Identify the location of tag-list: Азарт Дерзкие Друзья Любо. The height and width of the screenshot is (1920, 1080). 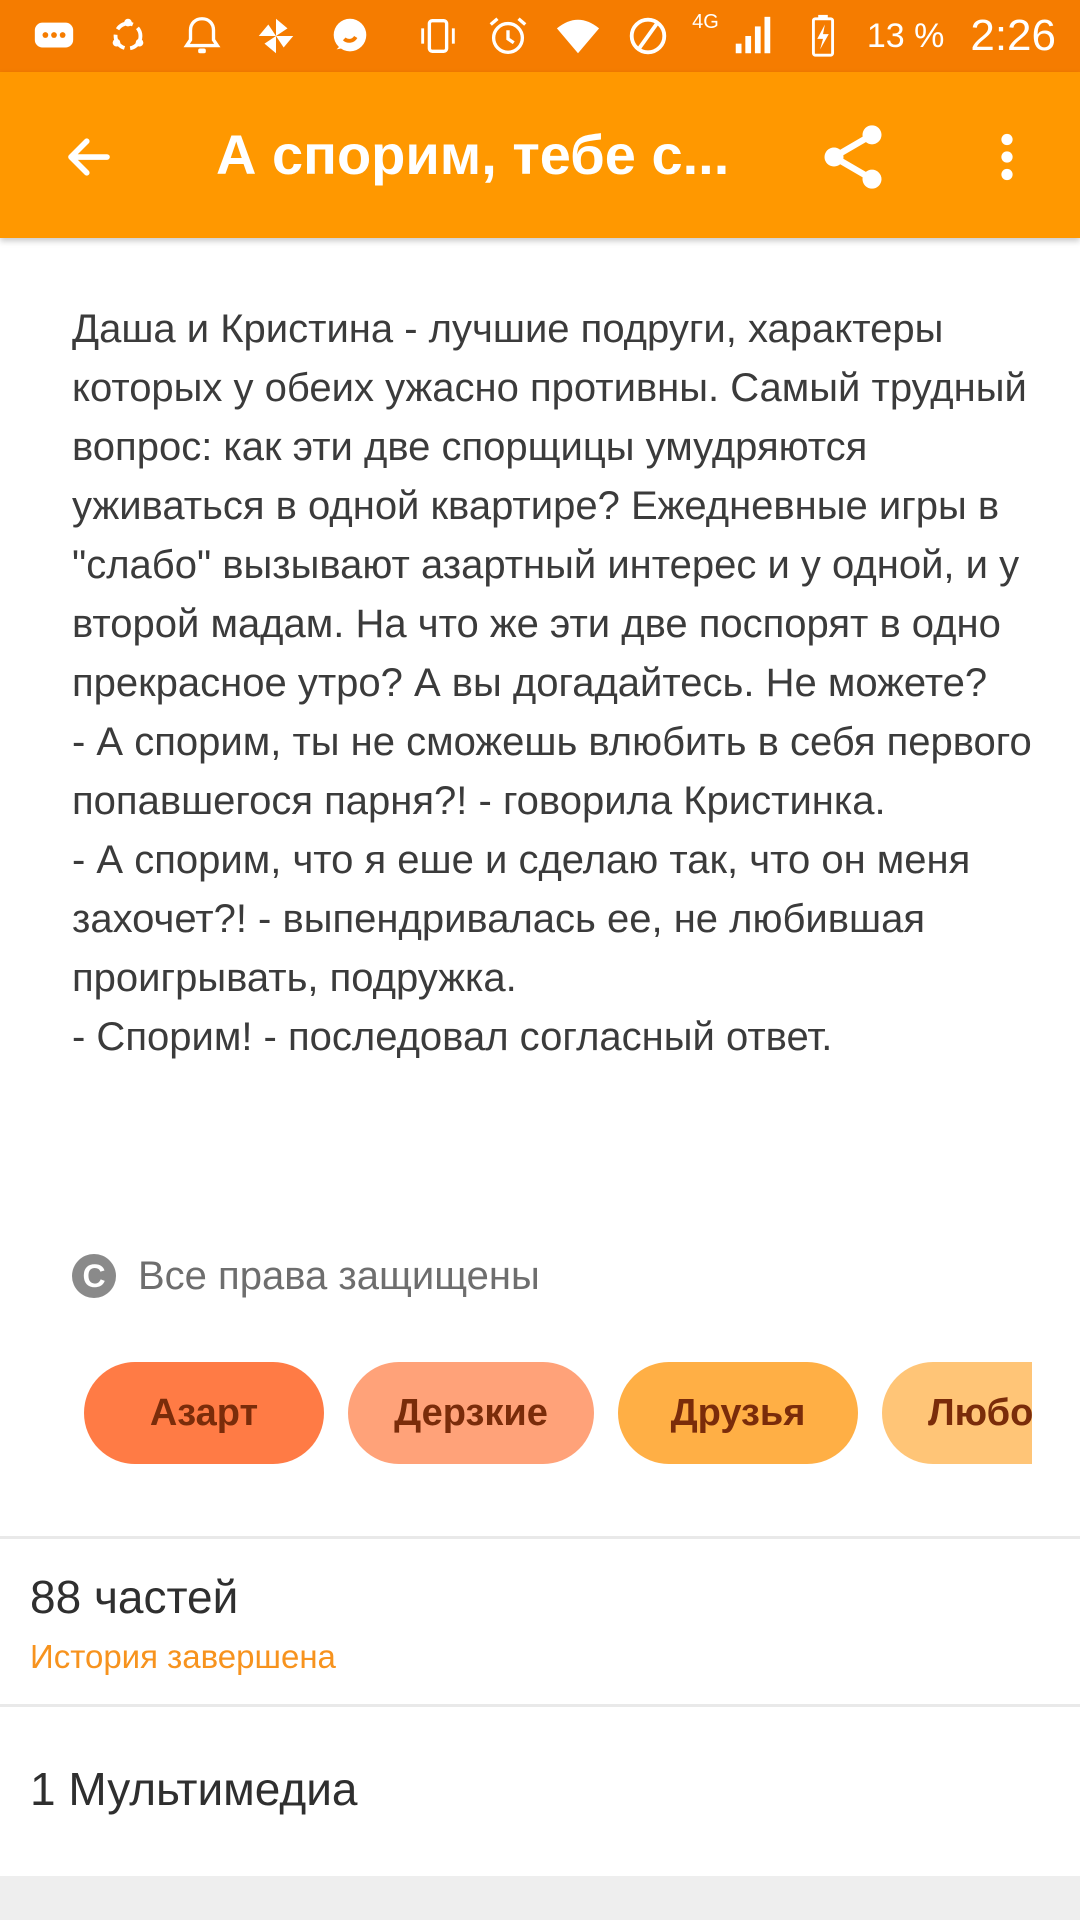
(558, 1413).